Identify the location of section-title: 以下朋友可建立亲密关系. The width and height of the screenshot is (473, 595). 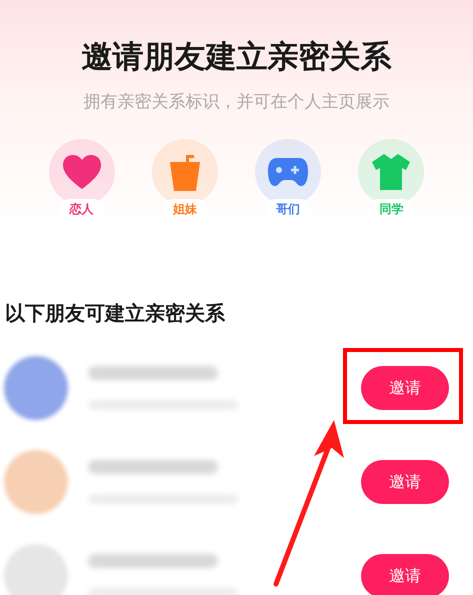
(115, 313).